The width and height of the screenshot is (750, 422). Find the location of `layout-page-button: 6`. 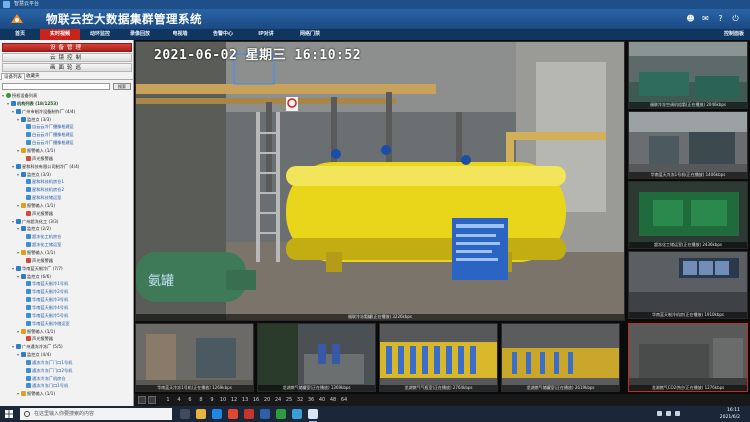

layout-page-button: 6 is located at coordinates (190, 400).